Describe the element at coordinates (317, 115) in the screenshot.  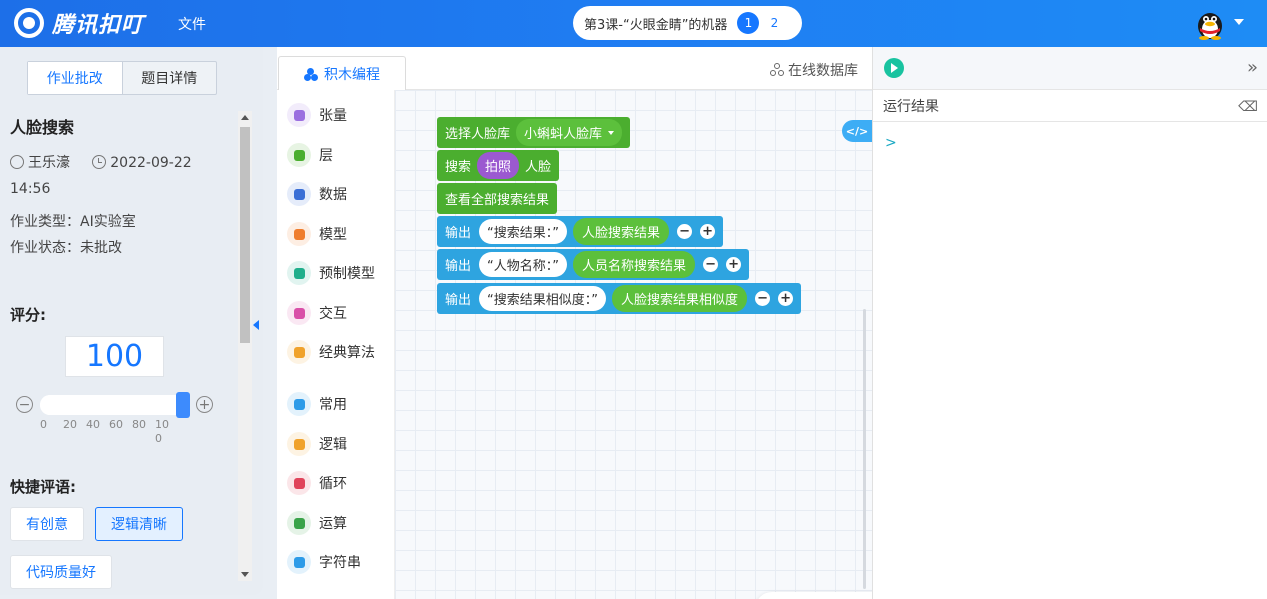
I see `palette-item: 张量` at that location.